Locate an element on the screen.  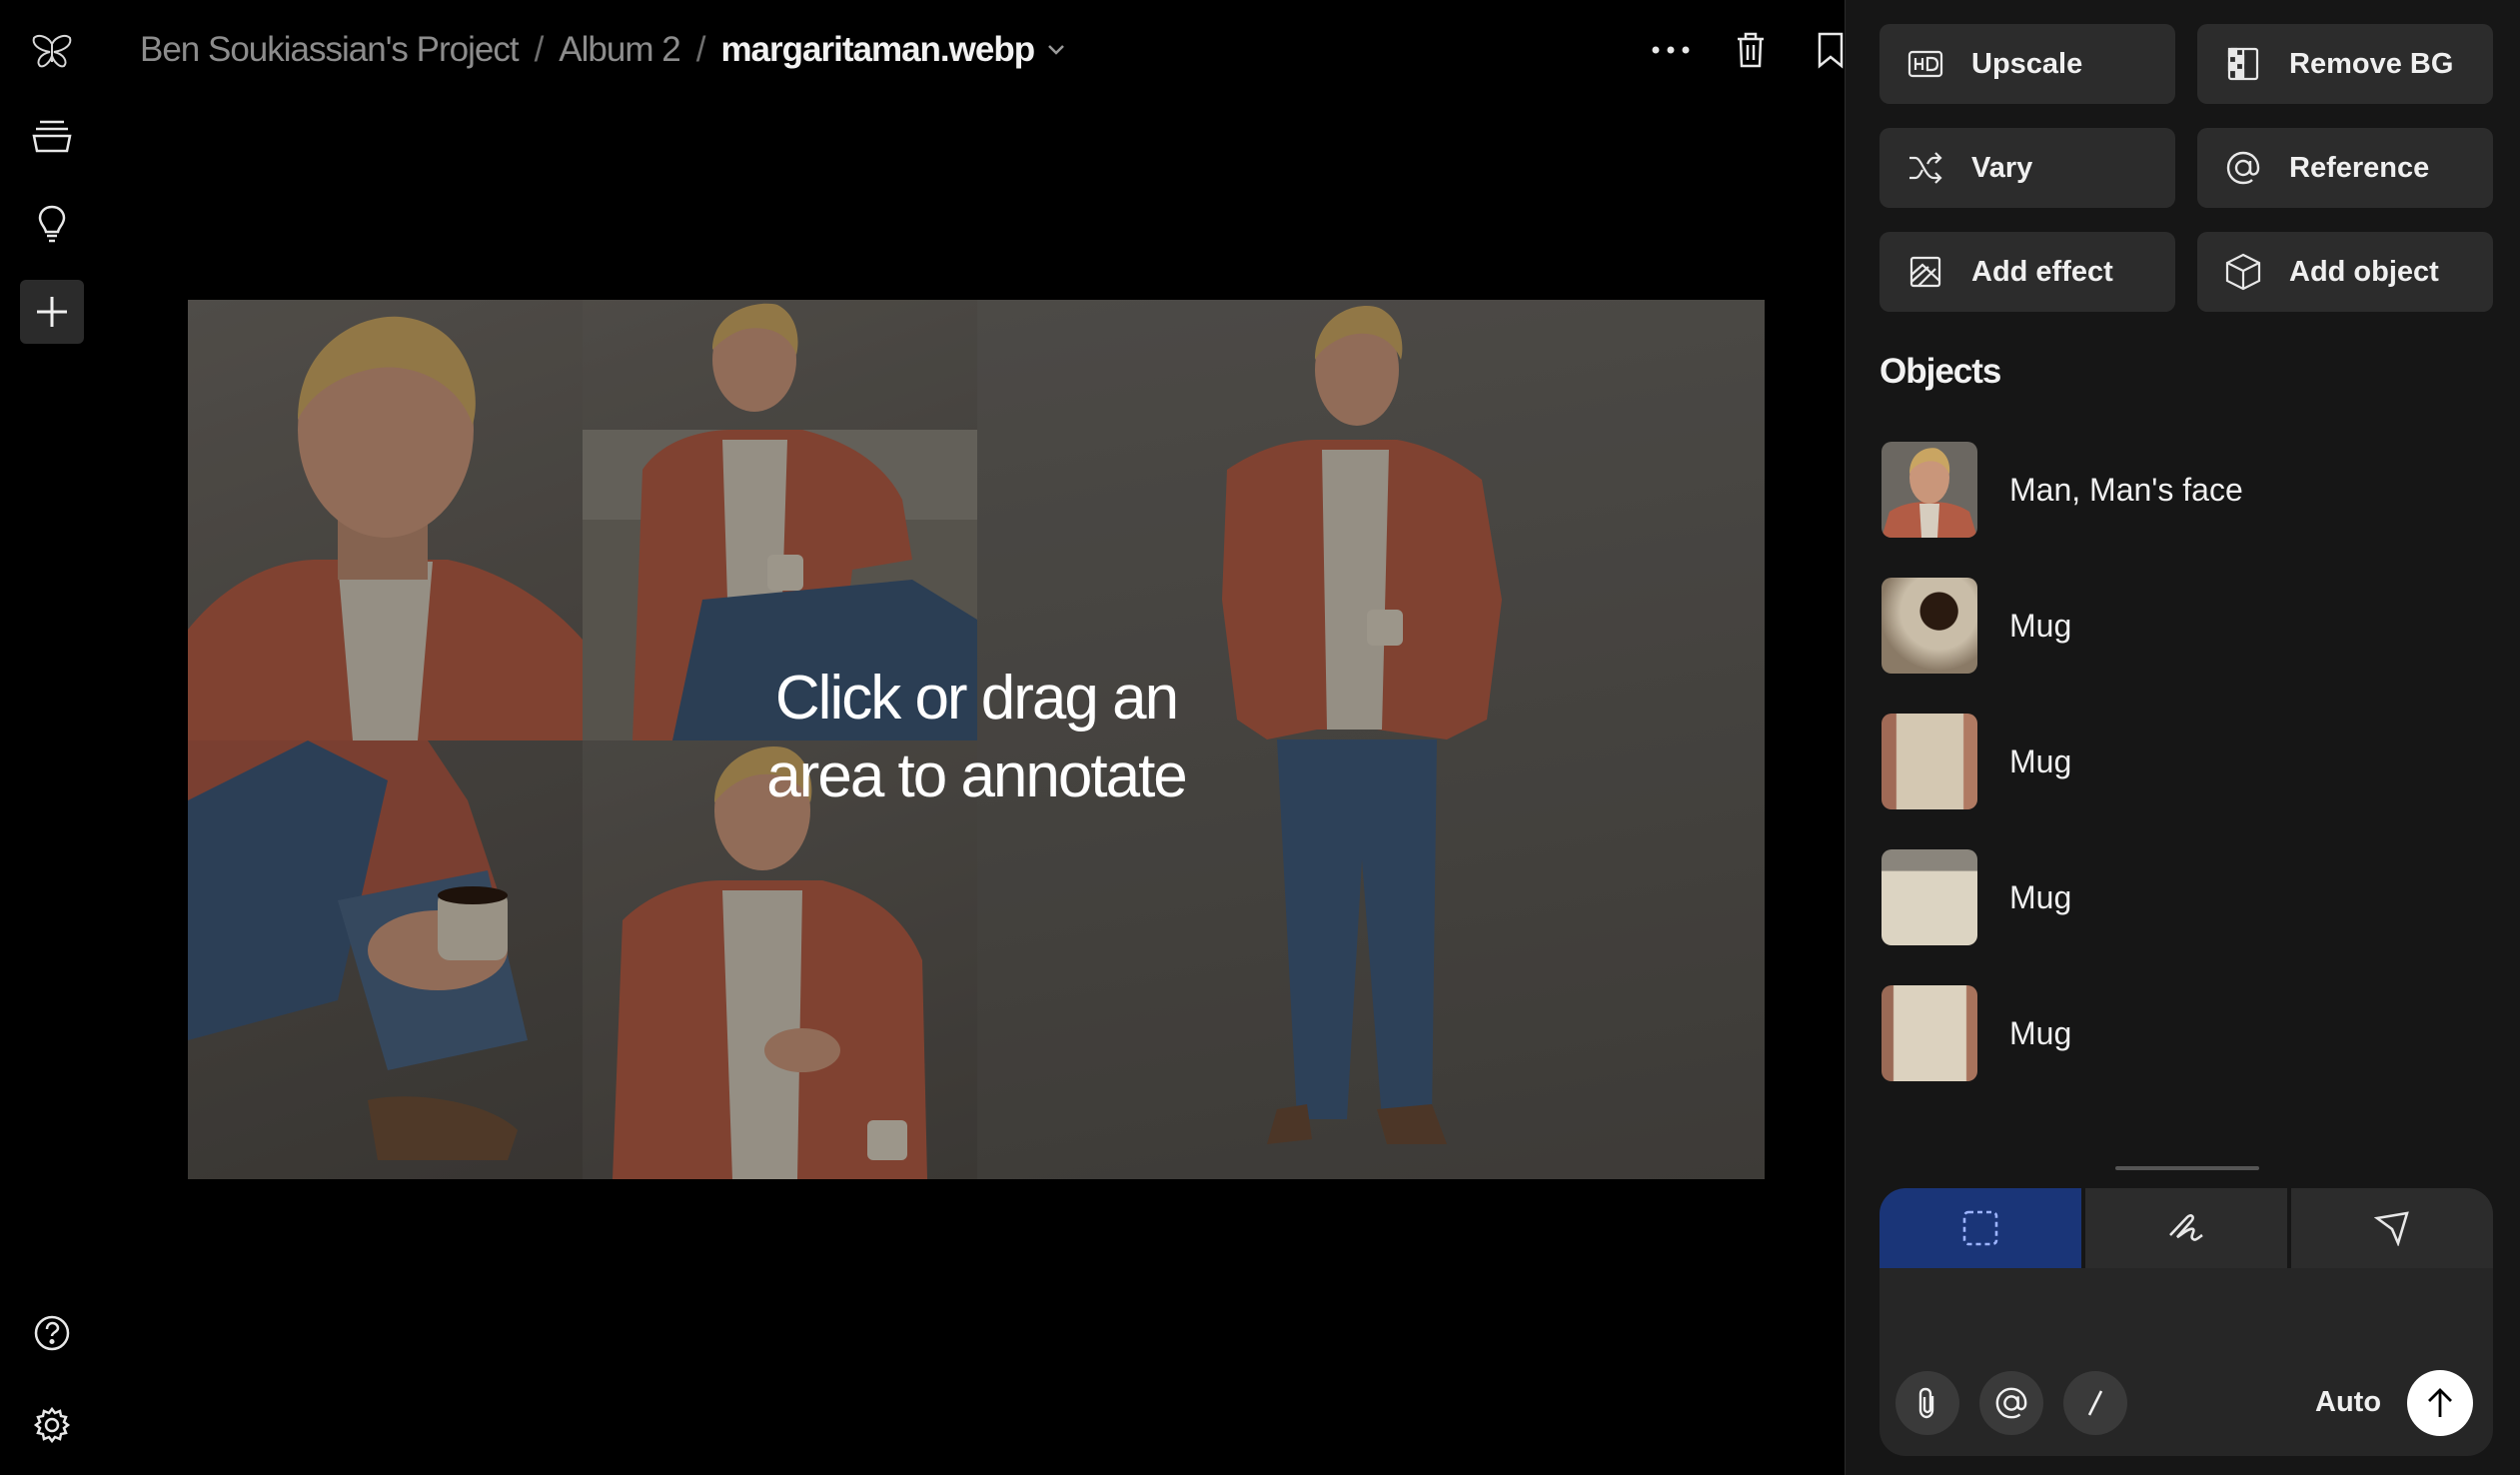
model-selector: Auto is located at coordinates (2348, 1402).